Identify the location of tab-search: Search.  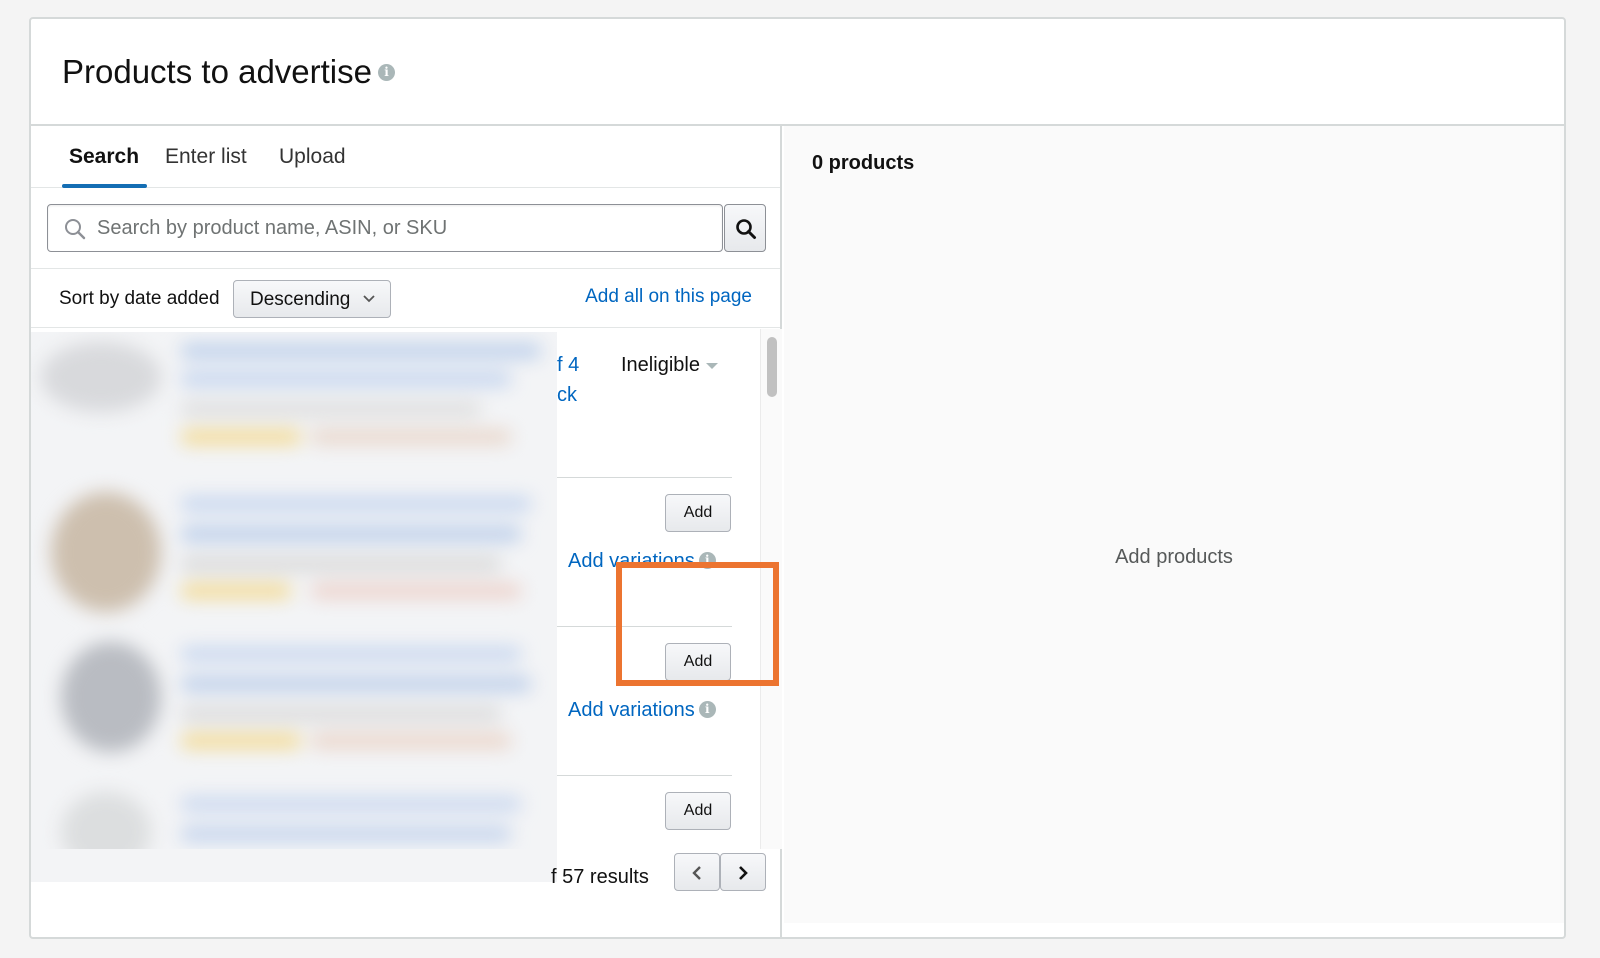
(104, 166).